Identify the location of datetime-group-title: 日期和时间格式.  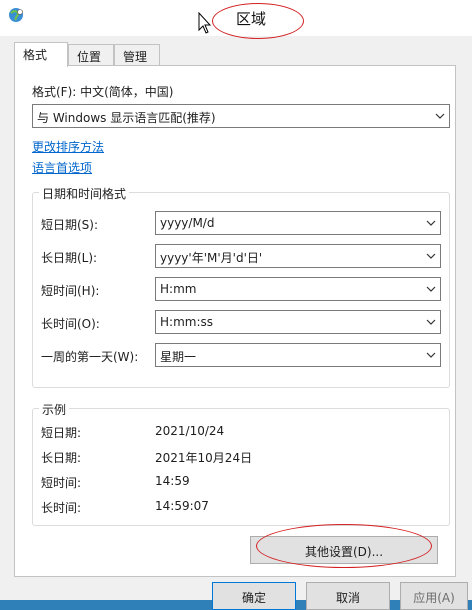
(84, 193).